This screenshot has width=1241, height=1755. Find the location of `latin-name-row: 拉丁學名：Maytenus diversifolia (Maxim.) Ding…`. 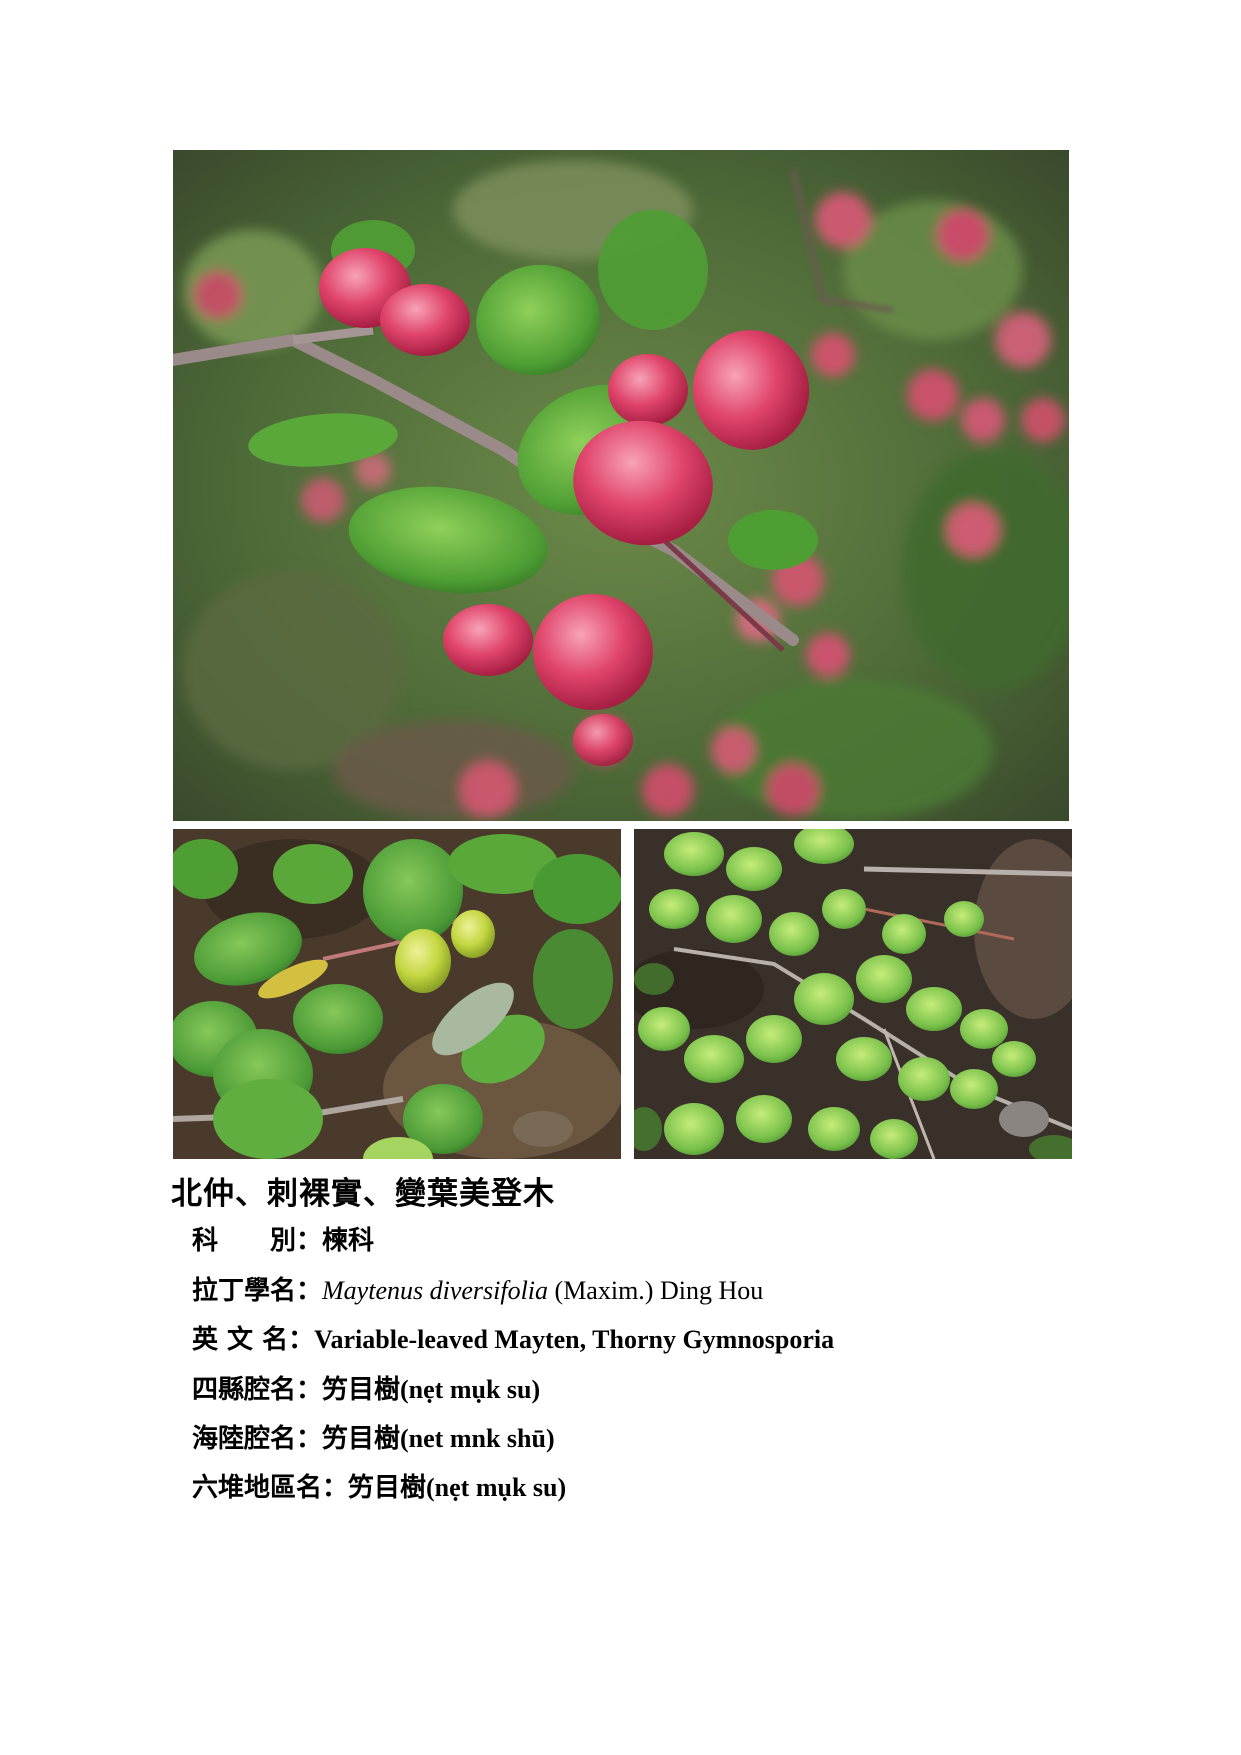

latin-name-row: 拉丁學名：Maytenus diversifolia (Maxim.) Ding… is located at coordinates (477, 1291).